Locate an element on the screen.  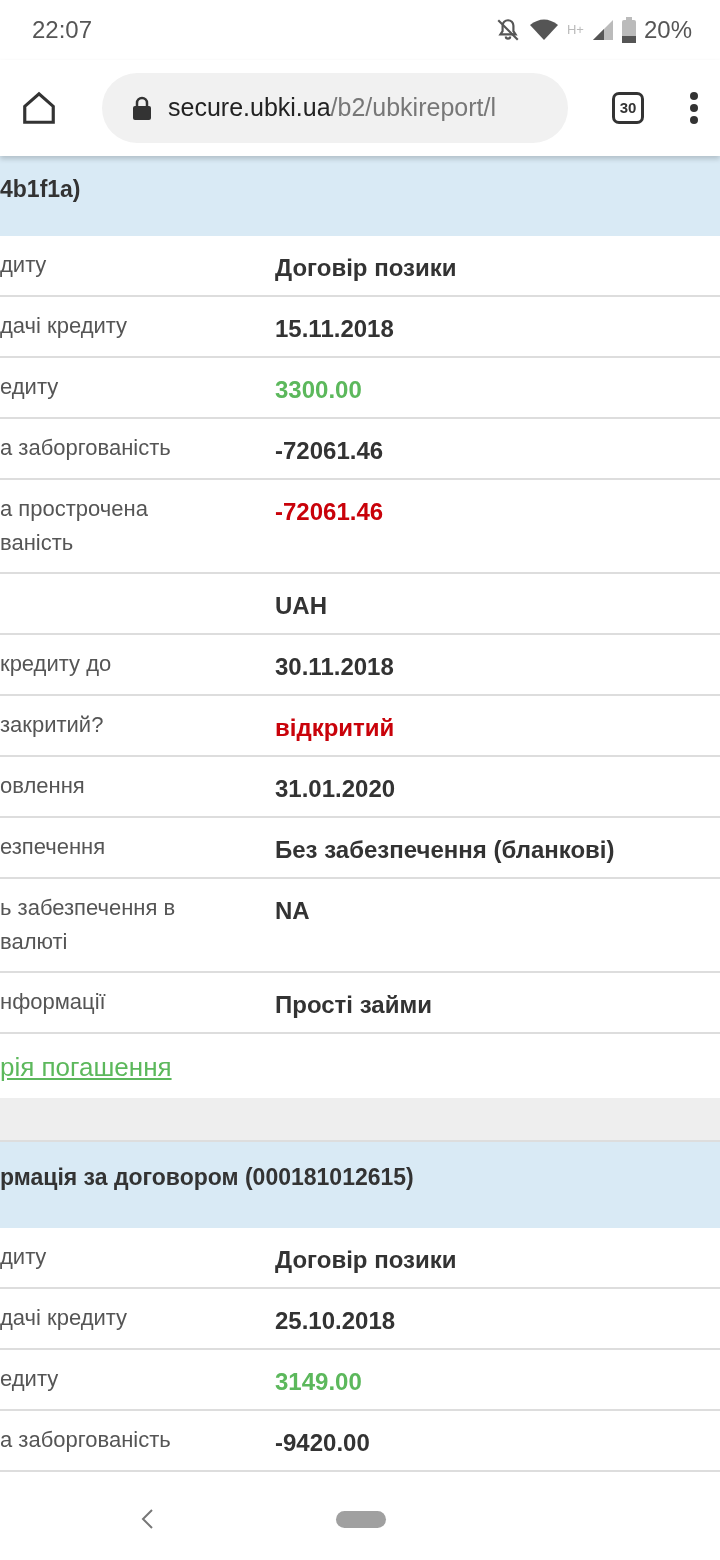
back-icon is located at coordinates (147, 1519).